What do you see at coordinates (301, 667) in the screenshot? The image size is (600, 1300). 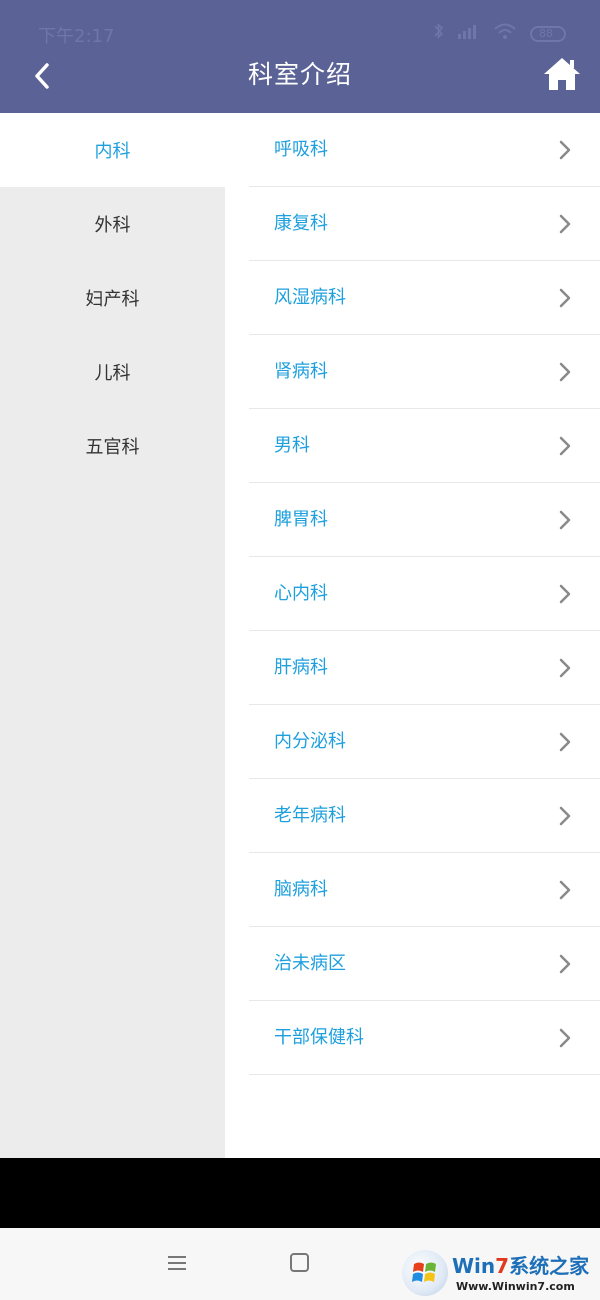 I see `department-label: 肝病科` at bounding box center [301, 667].